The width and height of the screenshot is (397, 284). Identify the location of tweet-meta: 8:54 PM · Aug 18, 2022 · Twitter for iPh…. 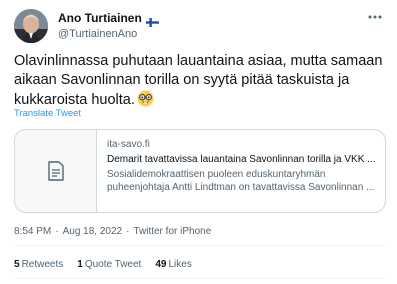
(112, 231).